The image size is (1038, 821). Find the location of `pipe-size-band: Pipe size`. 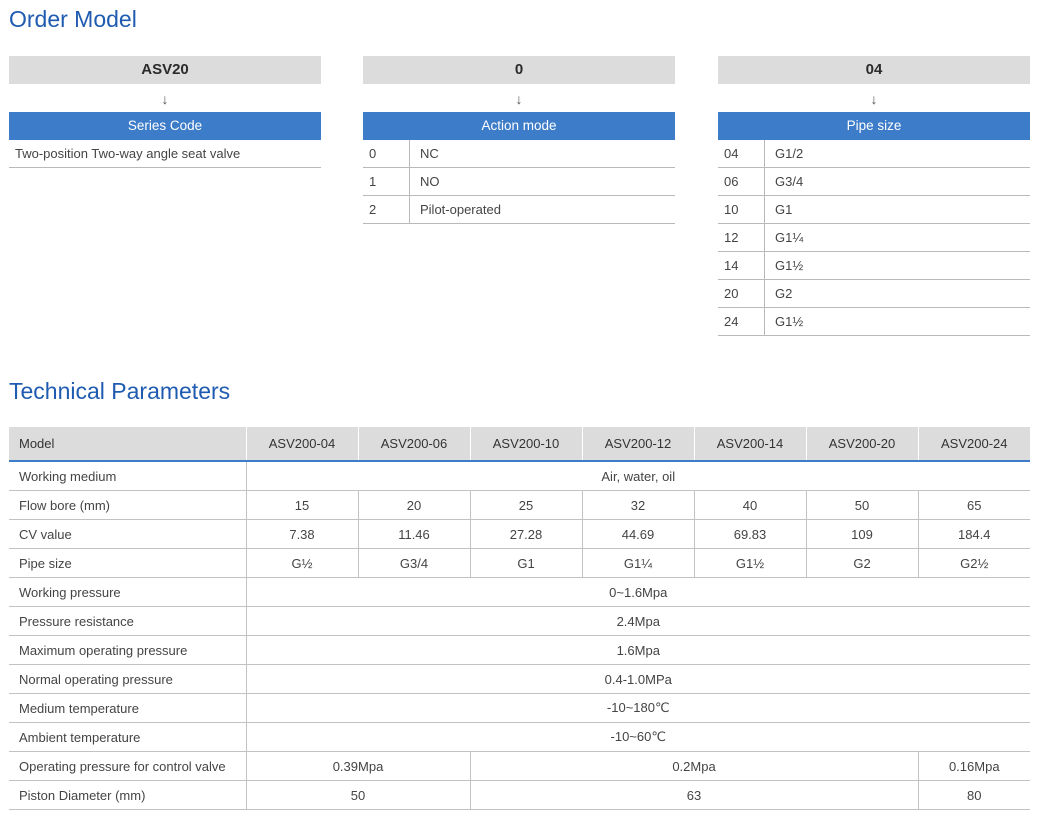

pipe-size-band: Pipe size is located at coordinates (874, 126).